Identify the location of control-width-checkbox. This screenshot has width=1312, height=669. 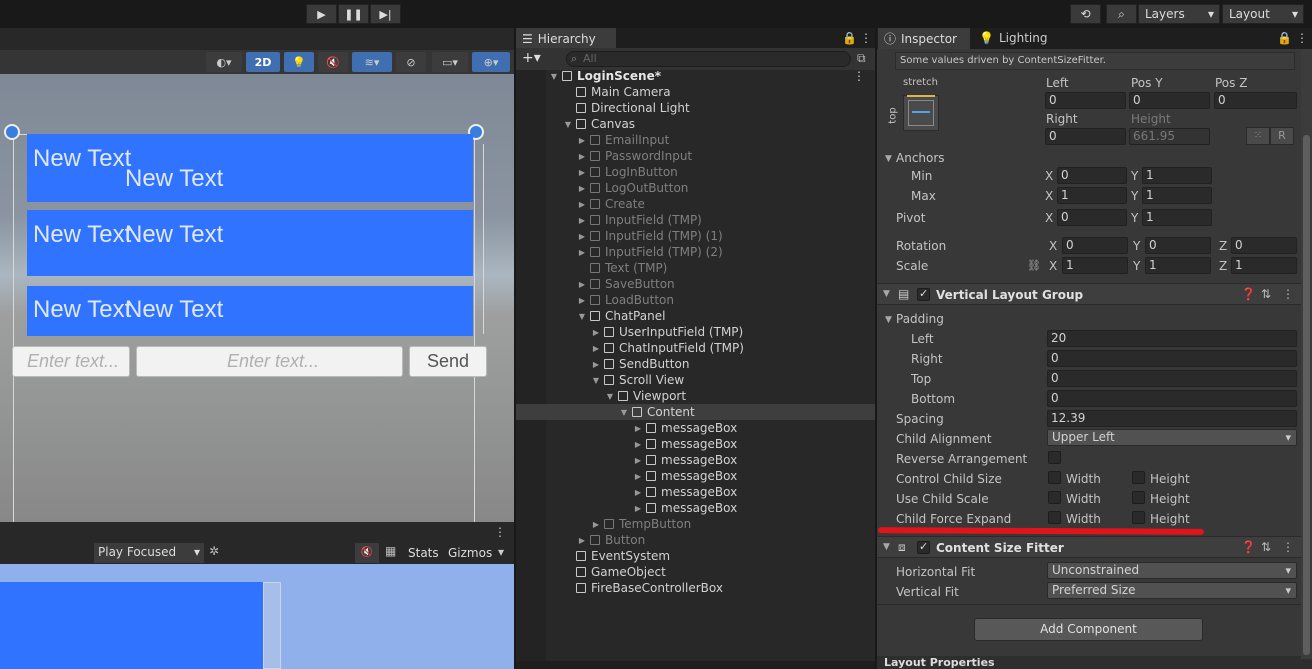
(1054, 477).